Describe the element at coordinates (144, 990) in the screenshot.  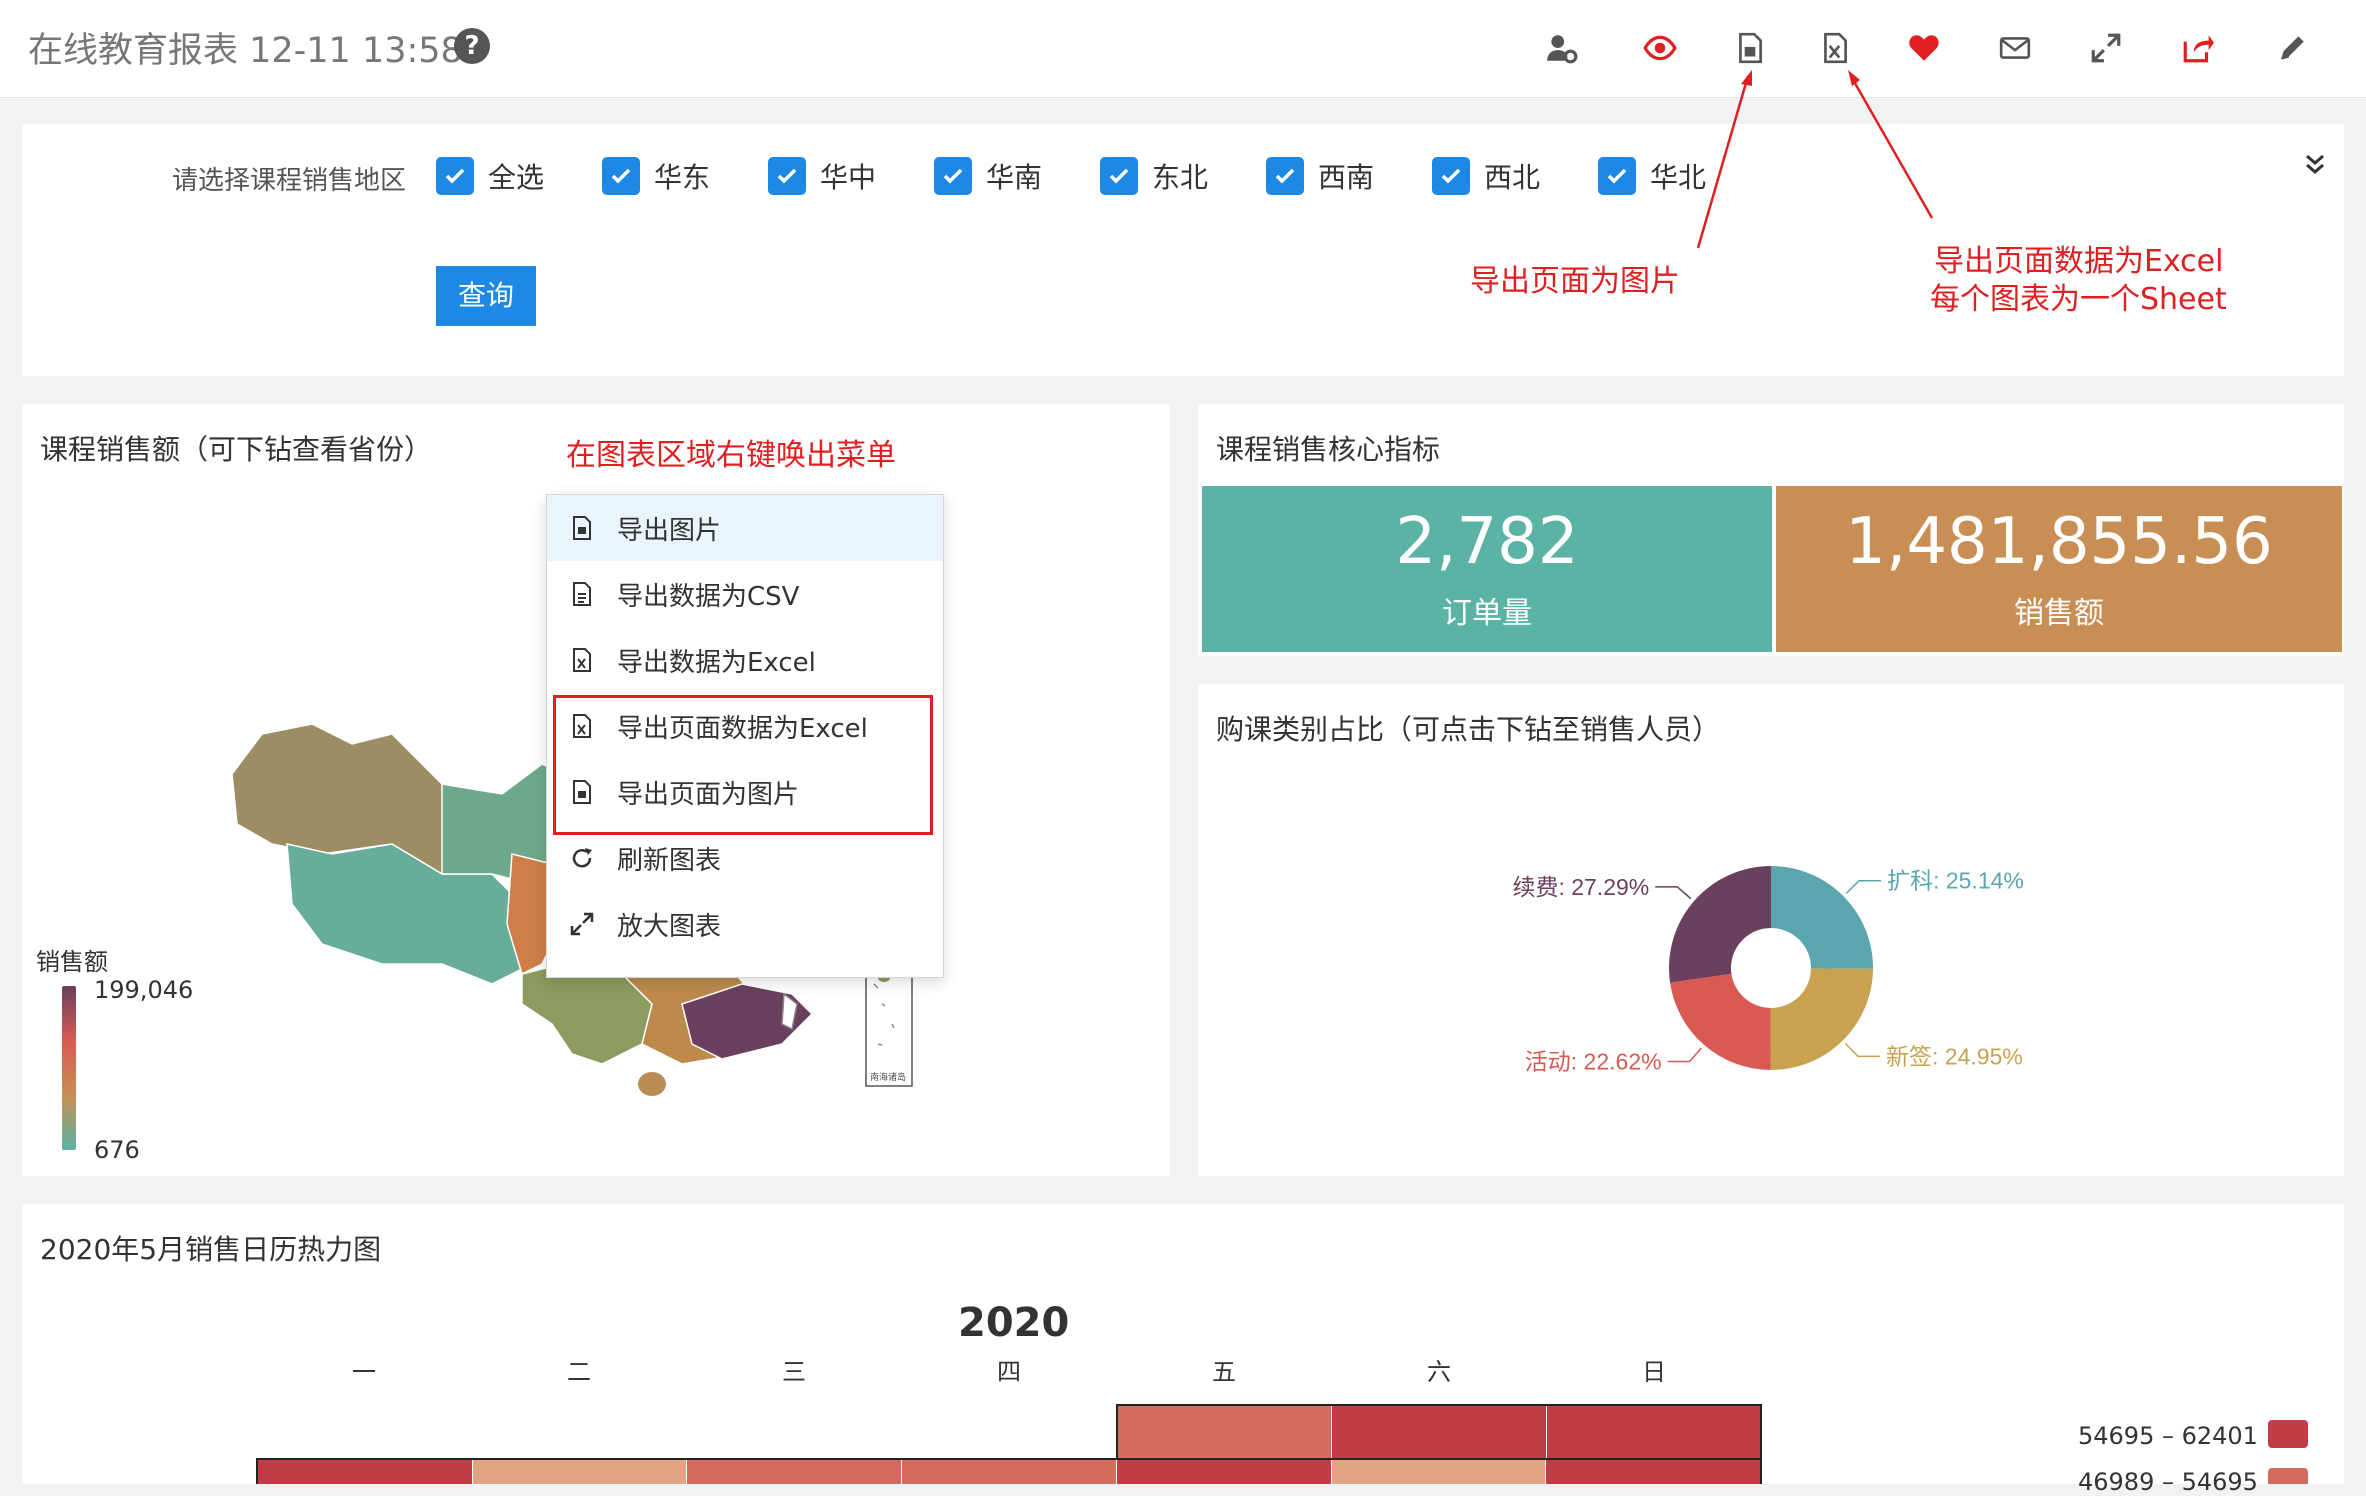
I see `map-legend-max: 199,046` at that location.